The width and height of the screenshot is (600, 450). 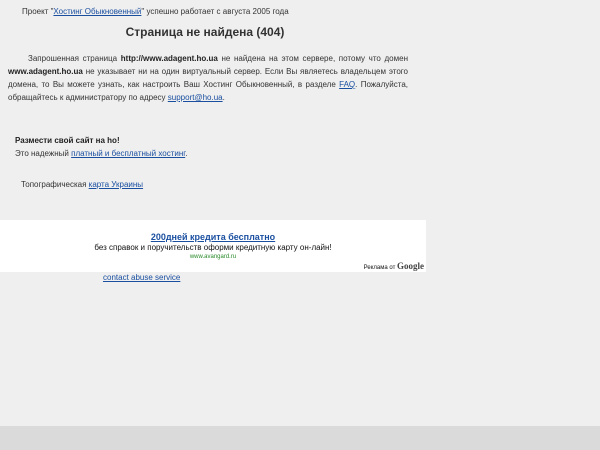 What do you see at coordinates (141, 277) in the screenshot?
I see `abuse-contact-link: contact abuse service` at bounding box center [141, 277].